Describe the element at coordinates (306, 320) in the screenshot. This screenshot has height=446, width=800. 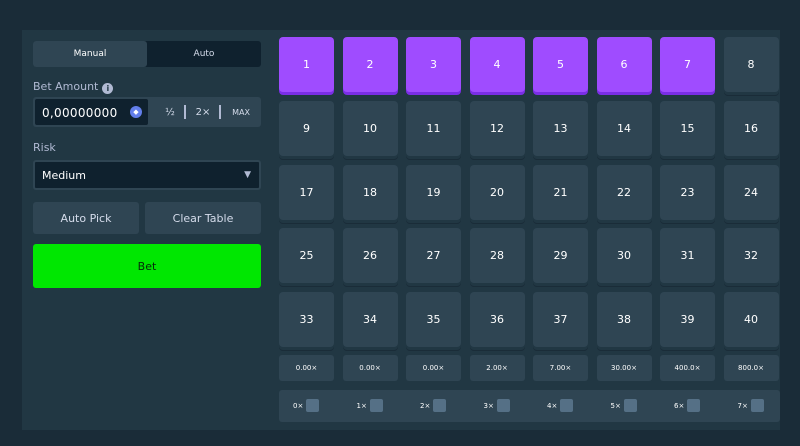
I see `tile-33: 33` at that location.